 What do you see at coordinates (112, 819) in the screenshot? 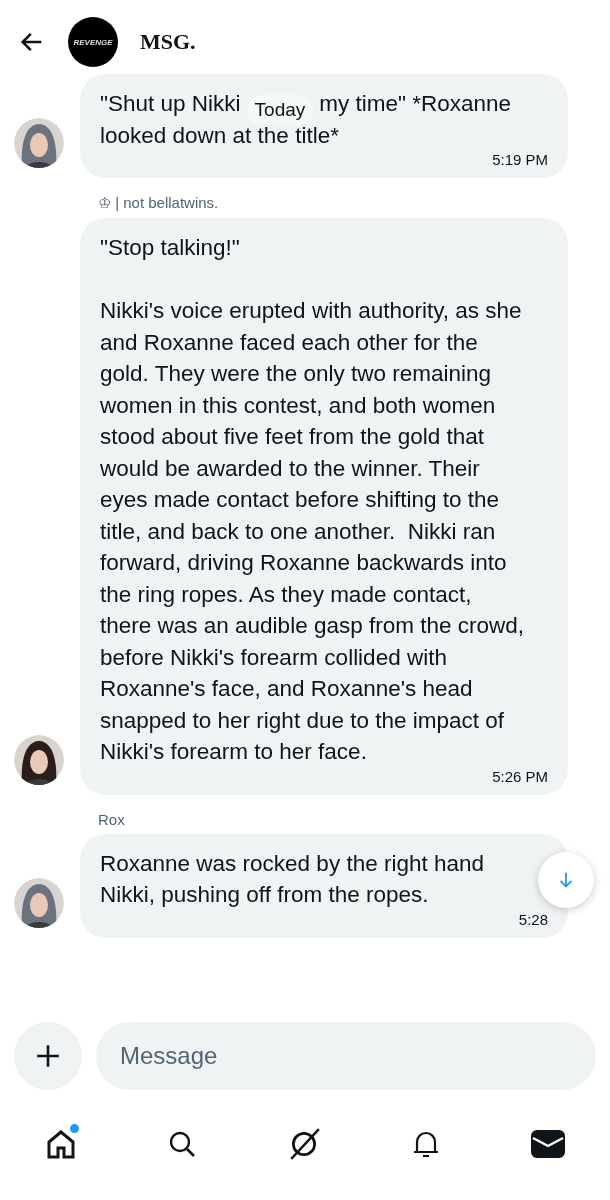
I see `sender-name: Rox` at bounding box center [112, 819].